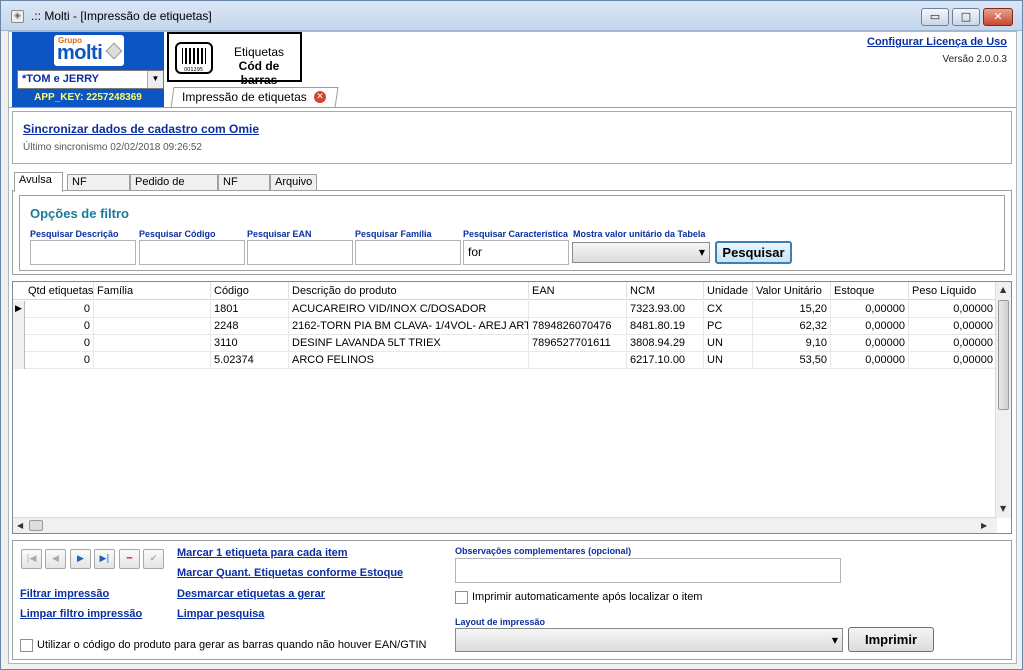 This screenshot has height=670, width=1023. Describe the element at coordinates (251, 594) in the screenshot. I see `unmark-link: Desmarcar etiquetas a gerar` at that location.